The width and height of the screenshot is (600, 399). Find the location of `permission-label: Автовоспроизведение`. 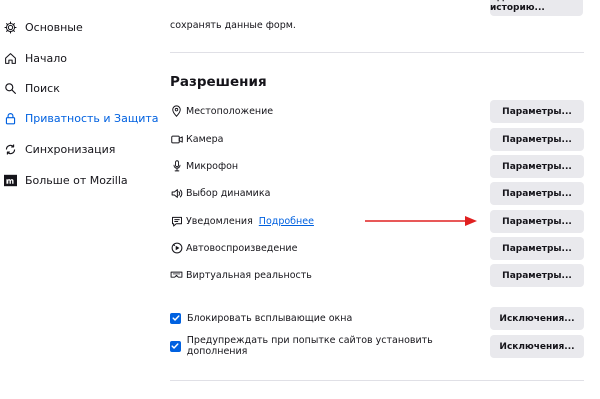

permission-label: Автовоспроизведение is located at coordinates (242, 248).